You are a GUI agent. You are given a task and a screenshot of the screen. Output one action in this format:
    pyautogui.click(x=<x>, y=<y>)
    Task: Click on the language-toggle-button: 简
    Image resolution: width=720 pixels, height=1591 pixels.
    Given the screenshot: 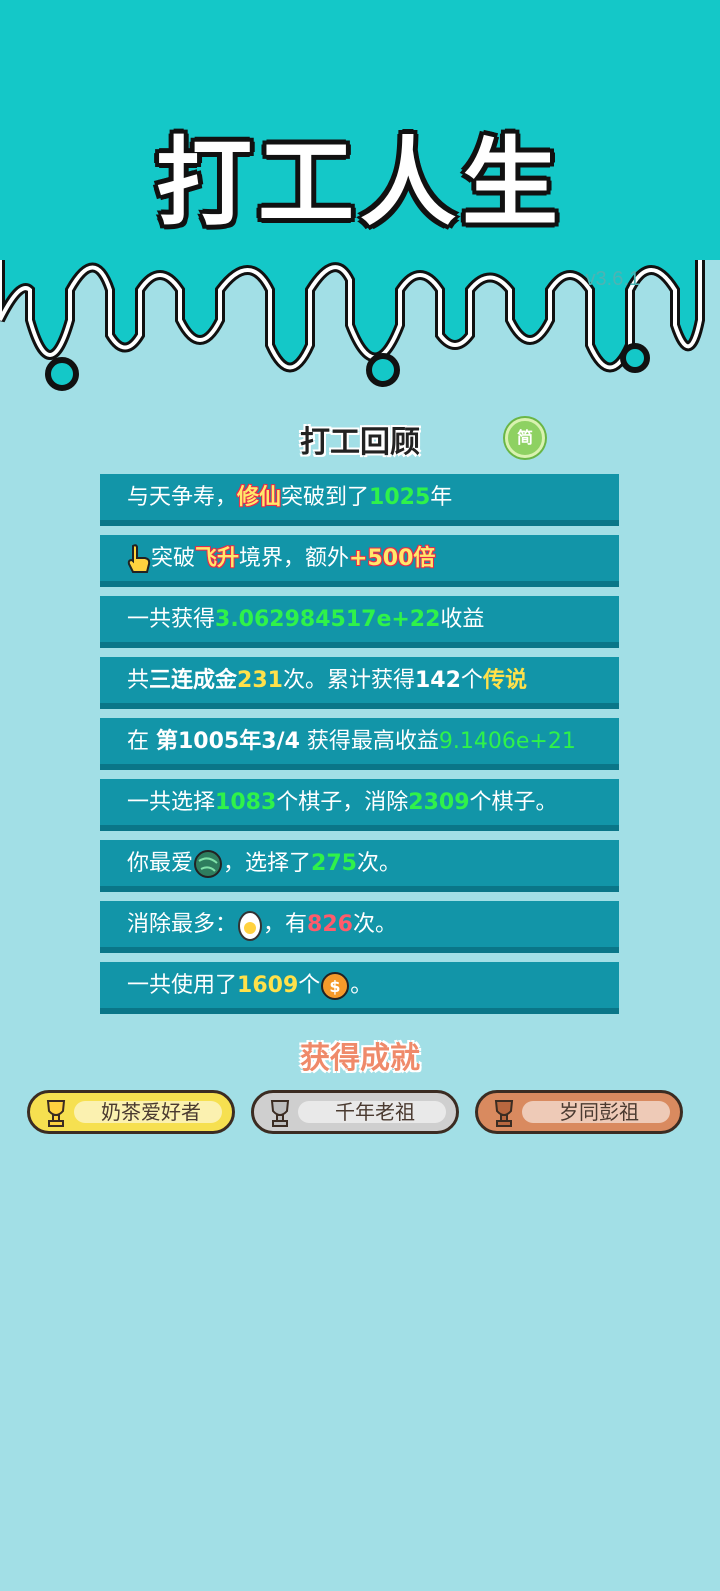 What is the action you would take?
    pyautogui.click(x=525, y=438)
    